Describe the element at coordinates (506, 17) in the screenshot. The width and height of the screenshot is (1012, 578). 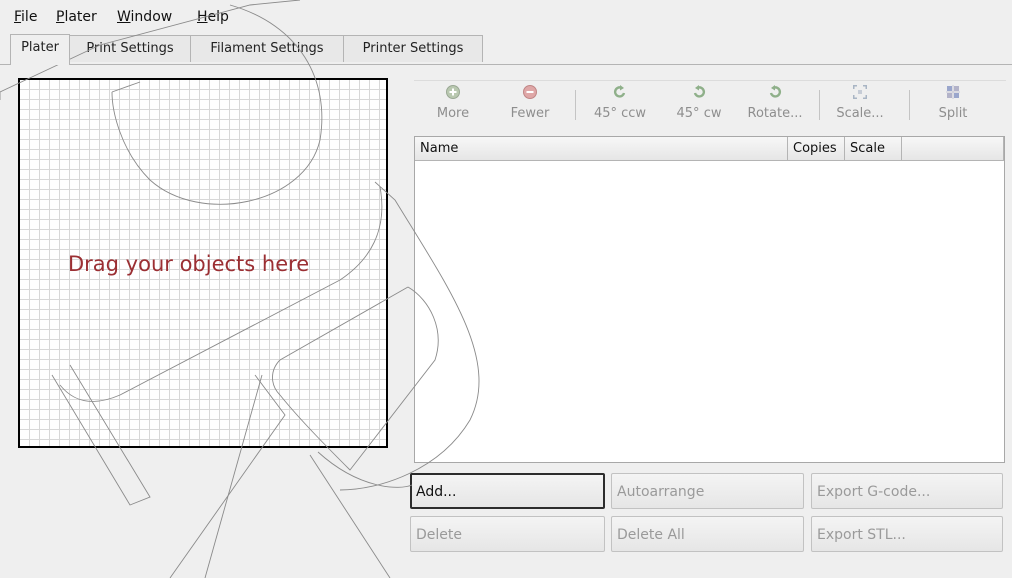
I see `menu-bar: File Plater Window Help` at that location.